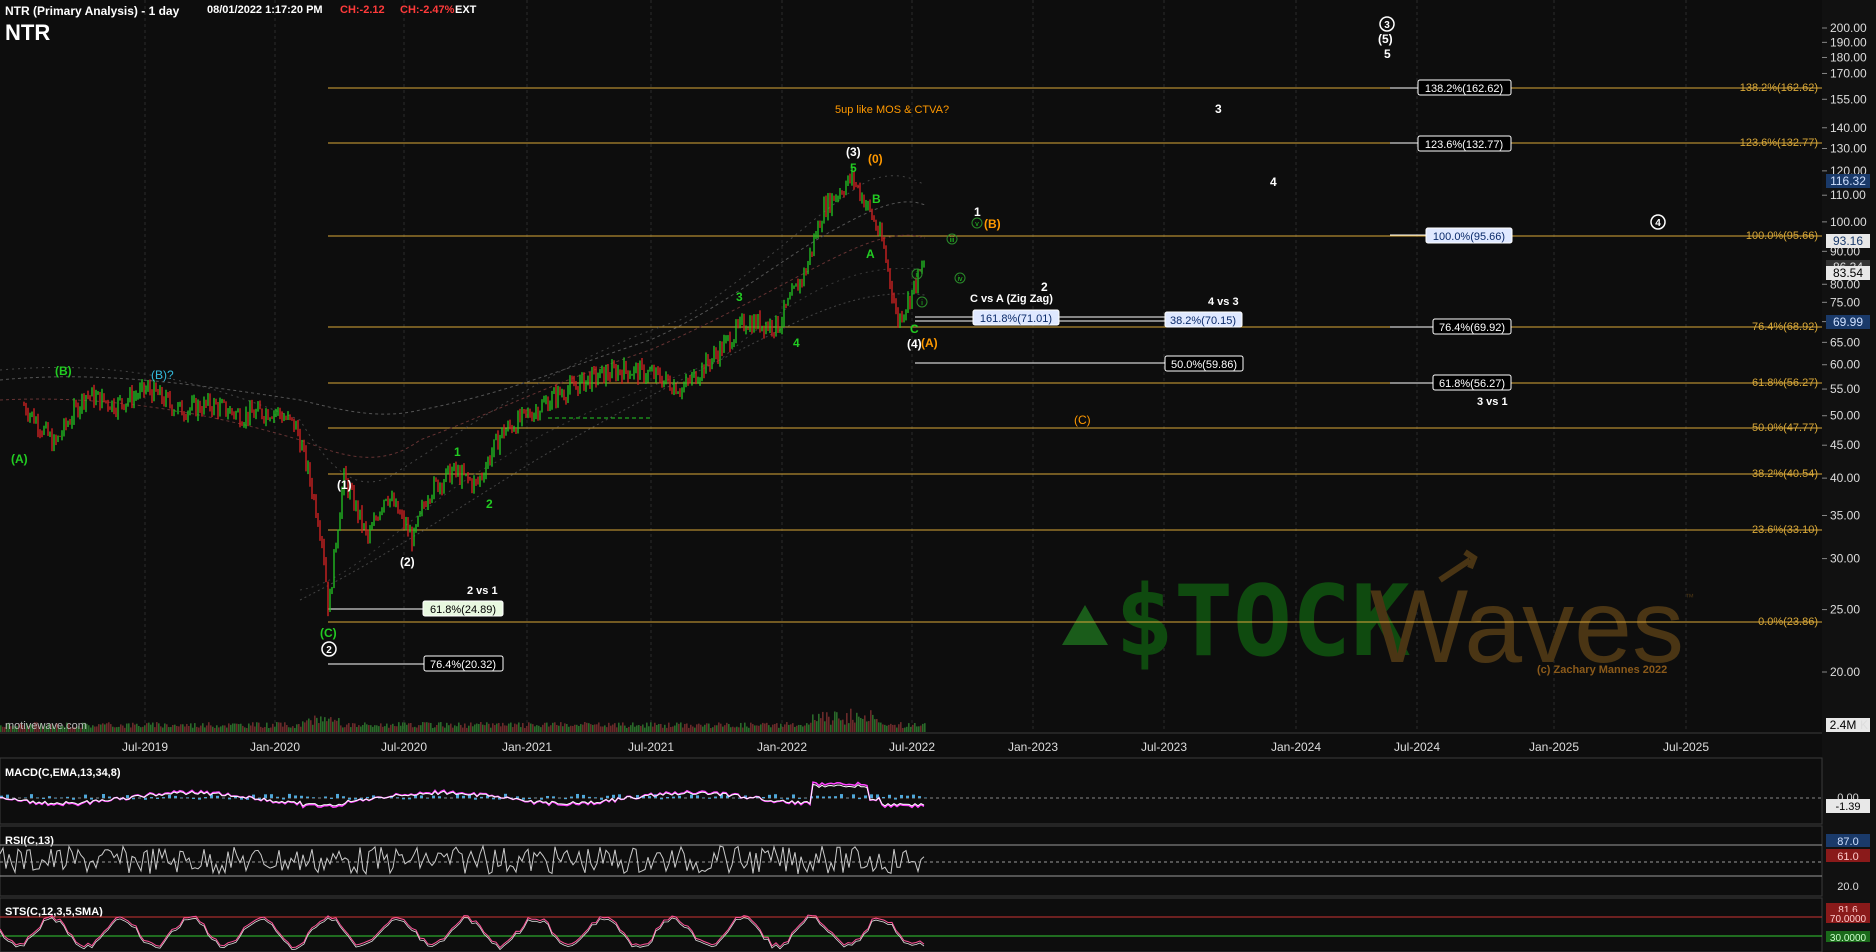 The width and height of the screenshot is (1876, 952). What do you see at coordinates (1848, 919) in the screenshot?
I see `stoch-value-70: 70.0000` at bounding box center [1848, 919].